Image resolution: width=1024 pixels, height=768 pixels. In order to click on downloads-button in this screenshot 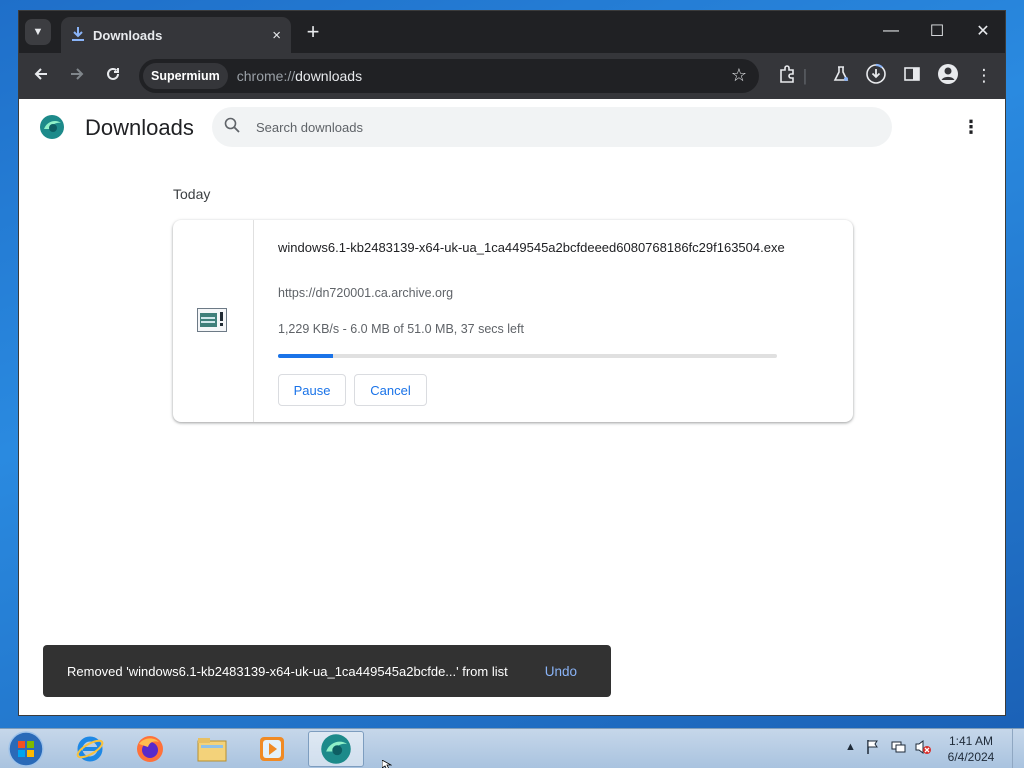, I will do `click(876, 76)`.